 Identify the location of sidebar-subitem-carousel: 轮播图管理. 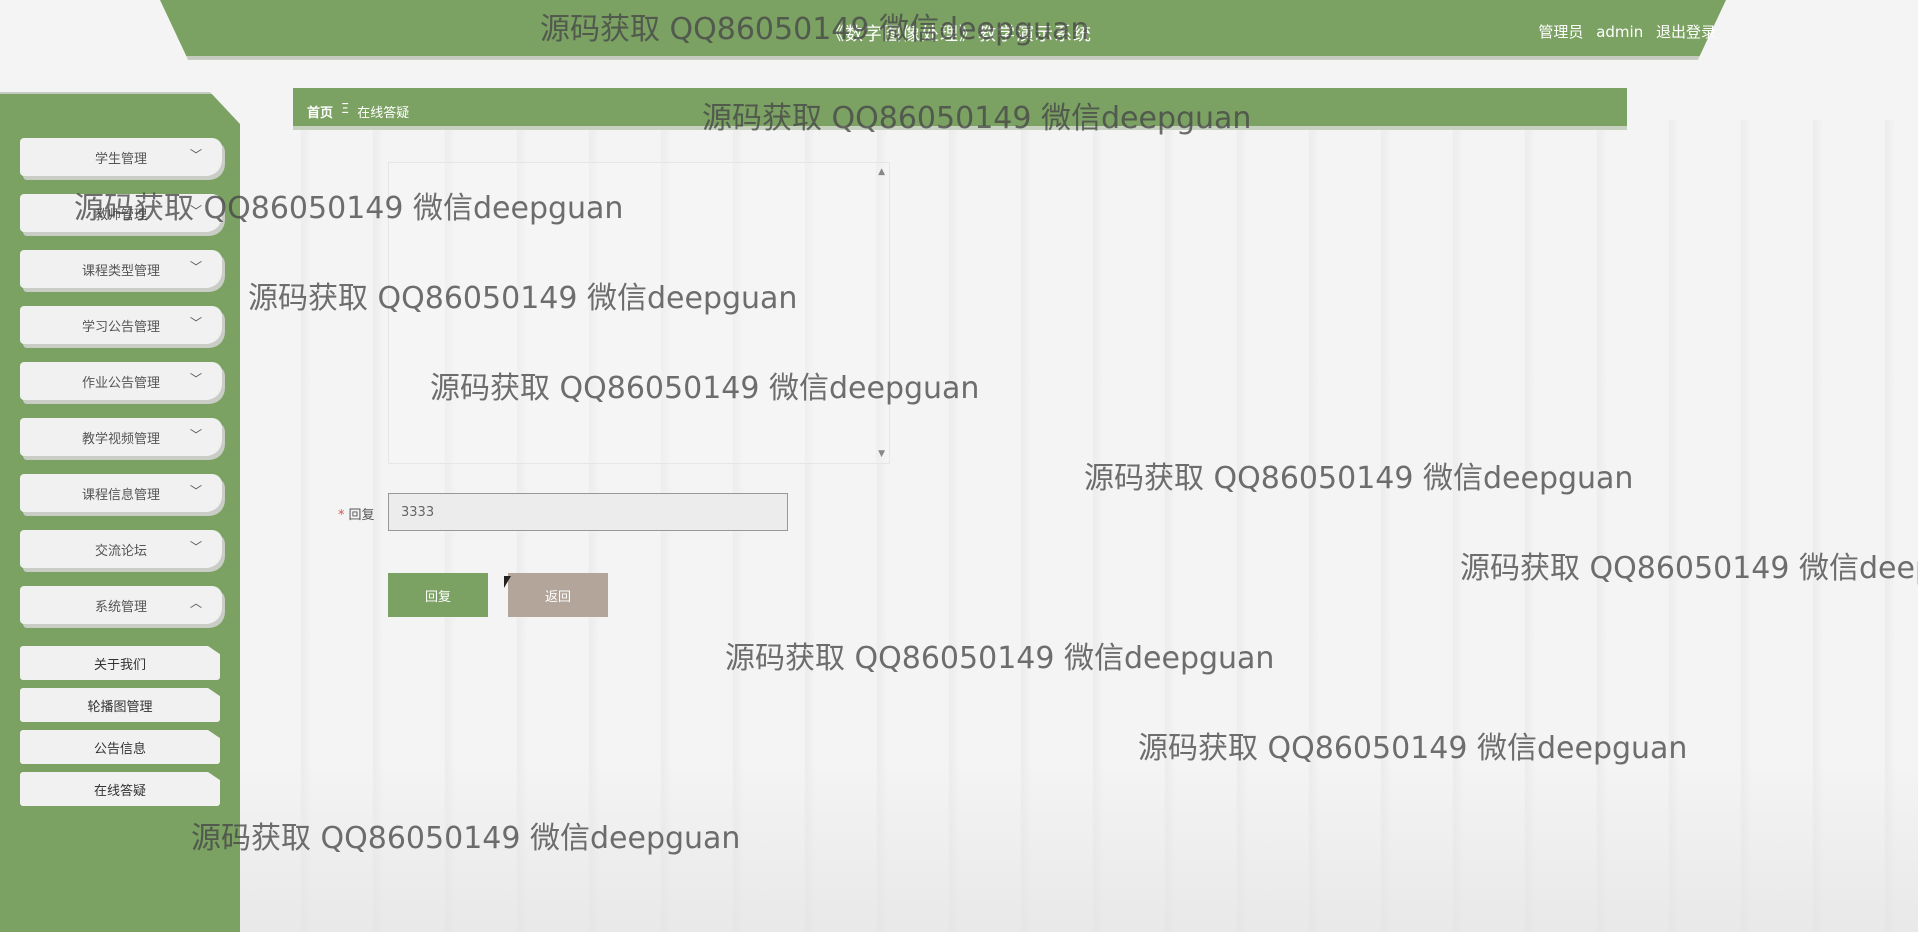
(120, 705).